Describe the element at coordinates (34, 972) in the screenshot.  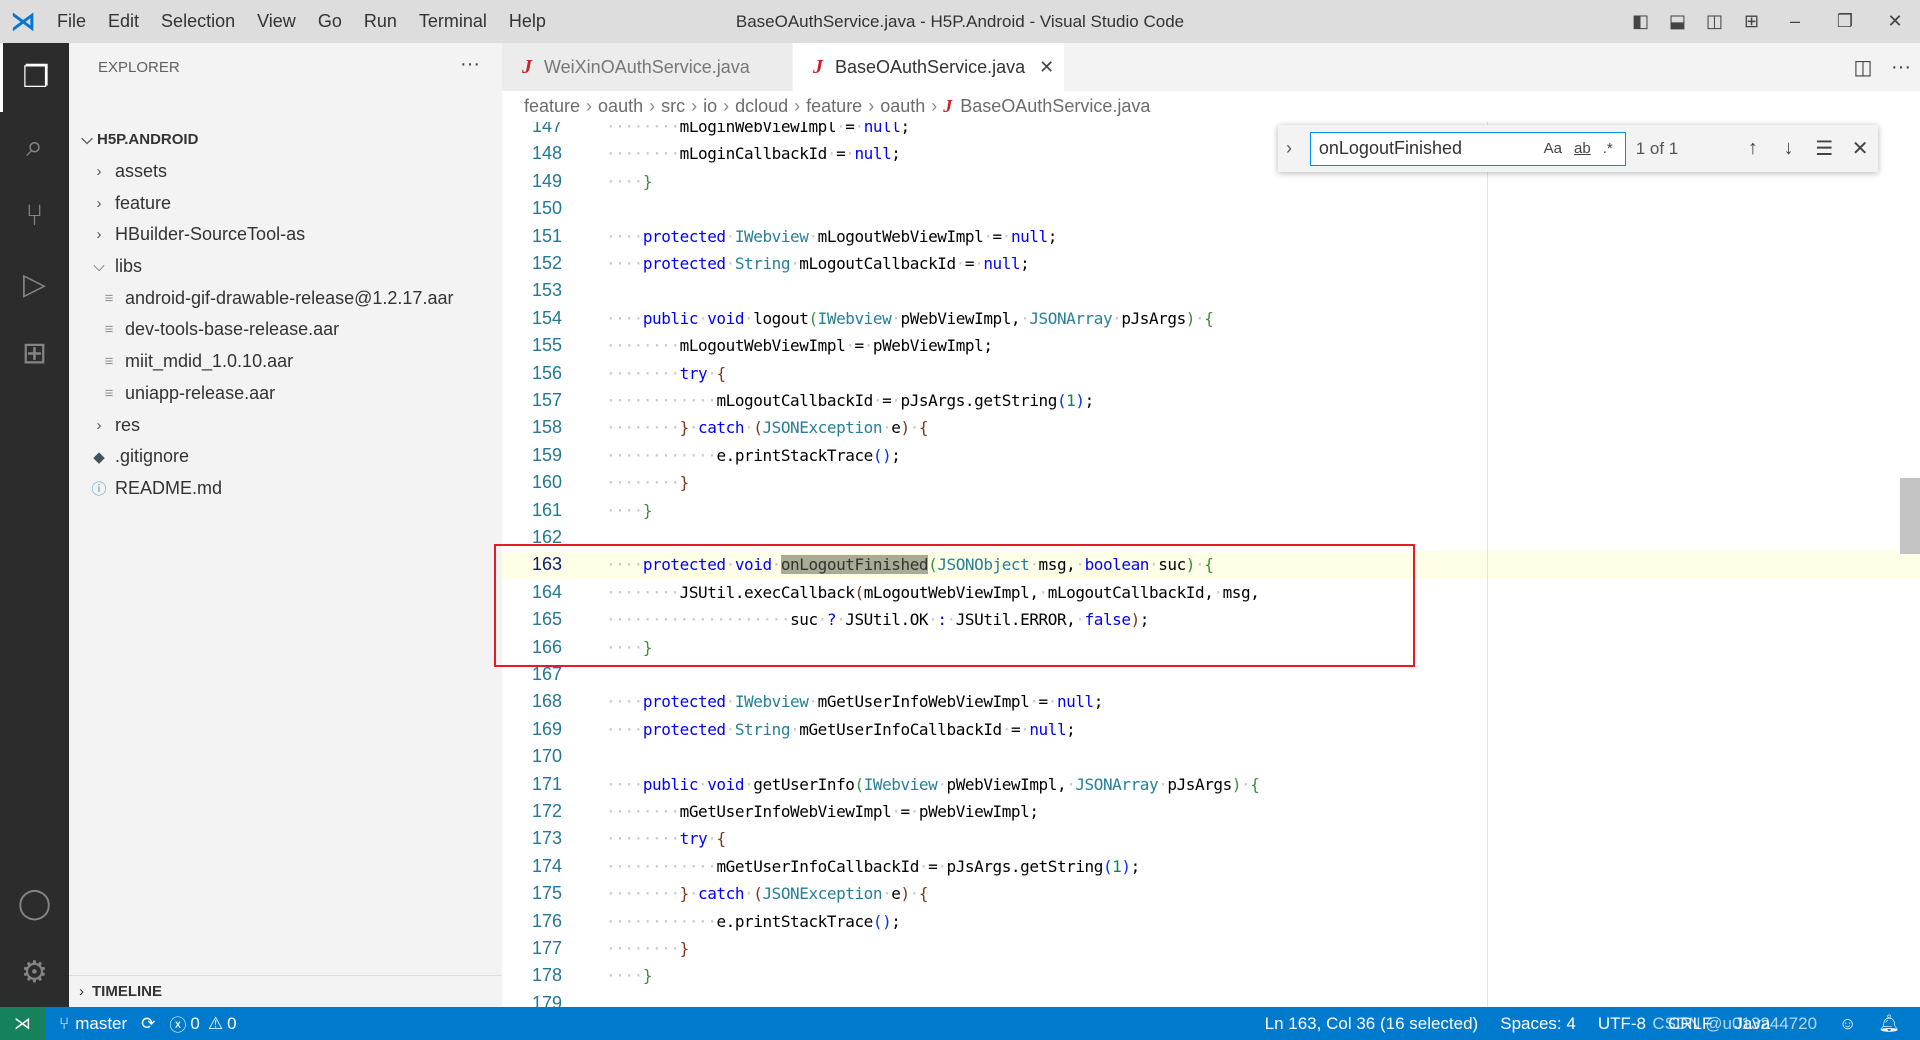
I see `gear-icon: ⚙` at that location.